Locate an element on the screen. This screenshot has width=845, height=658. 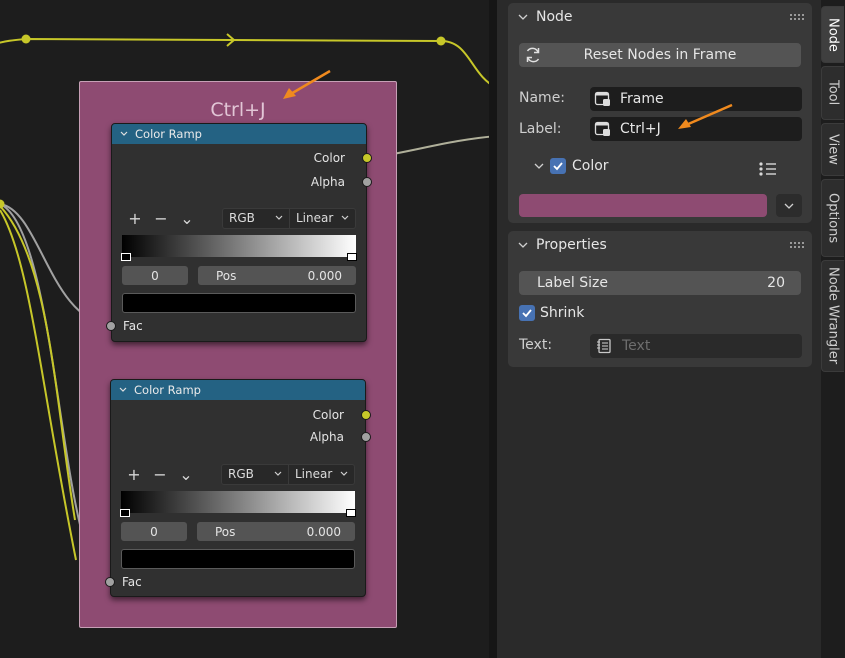
label-size-label: Label Size is located at coordinates (572, 283).